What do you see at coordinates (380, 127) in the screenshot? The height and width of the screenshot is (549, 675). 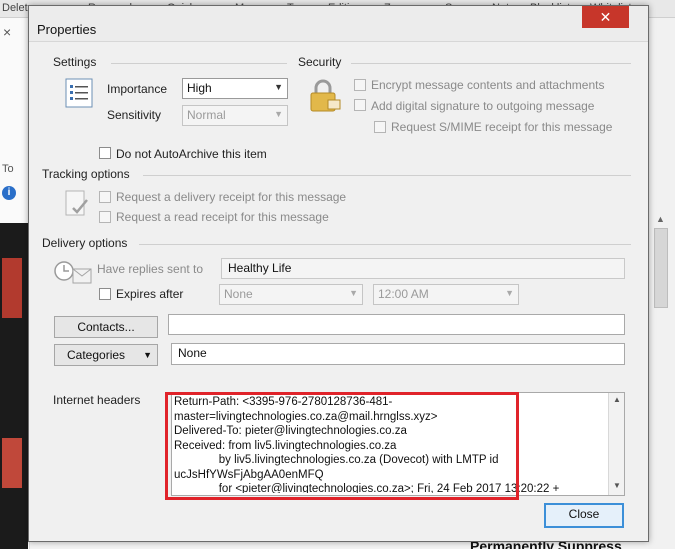 I see `smime-receipt-checkbox` at bounding box center [380, 127].